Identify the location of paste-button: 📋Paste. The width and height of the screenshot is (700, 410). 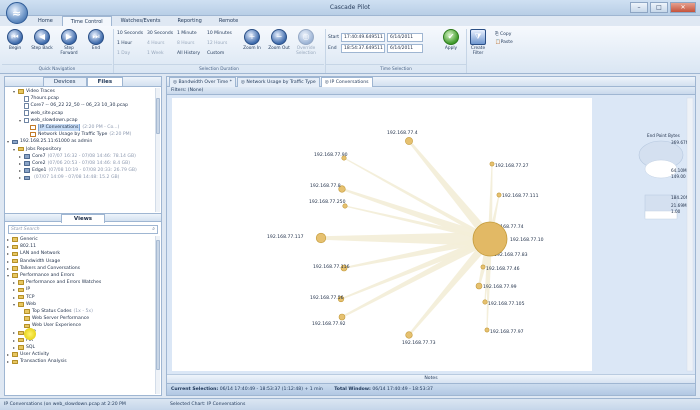
(504, 42).